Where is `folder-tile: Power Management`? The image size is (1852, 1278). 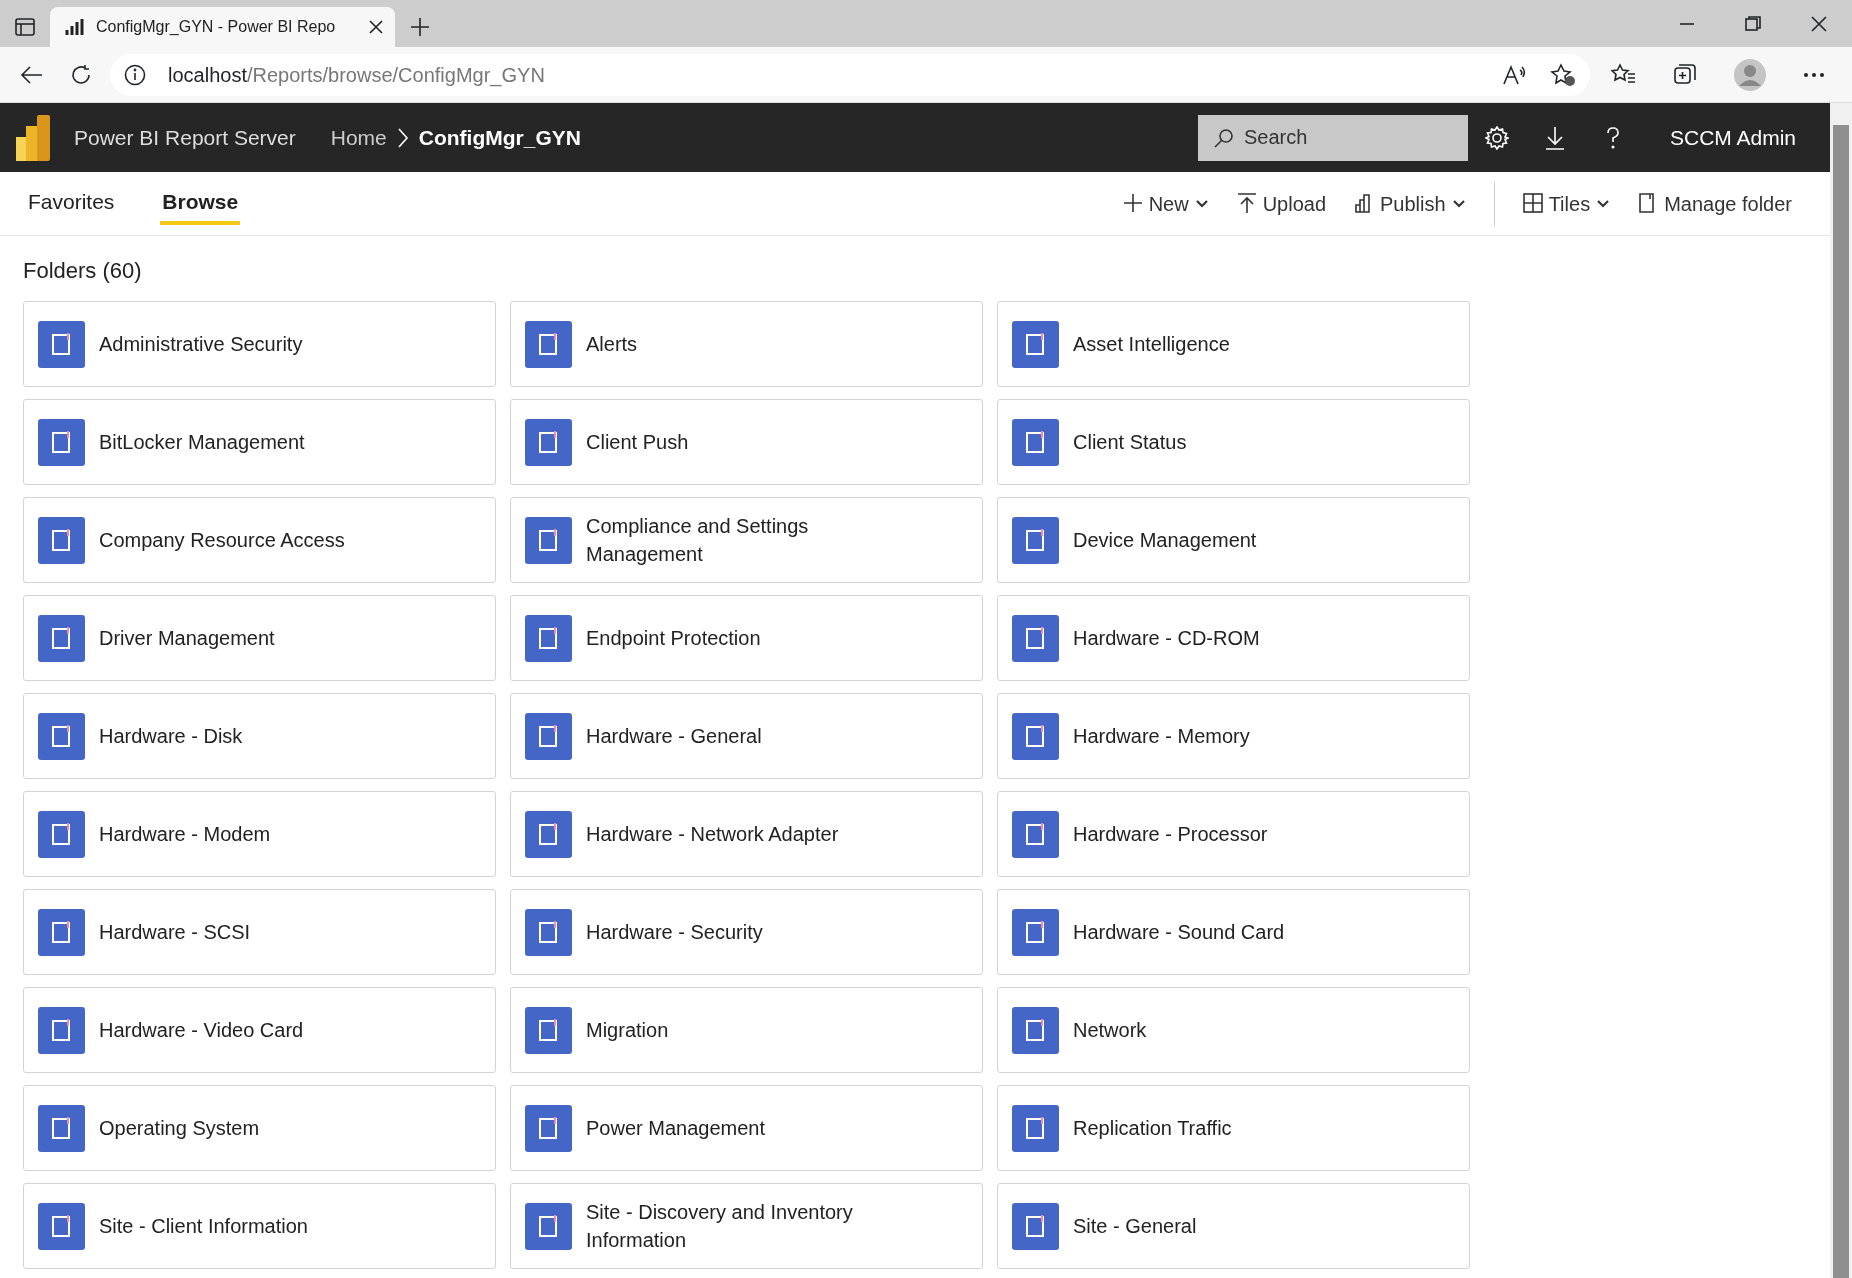
folder-tile: Power Management is located at coordinates (746, 1128).